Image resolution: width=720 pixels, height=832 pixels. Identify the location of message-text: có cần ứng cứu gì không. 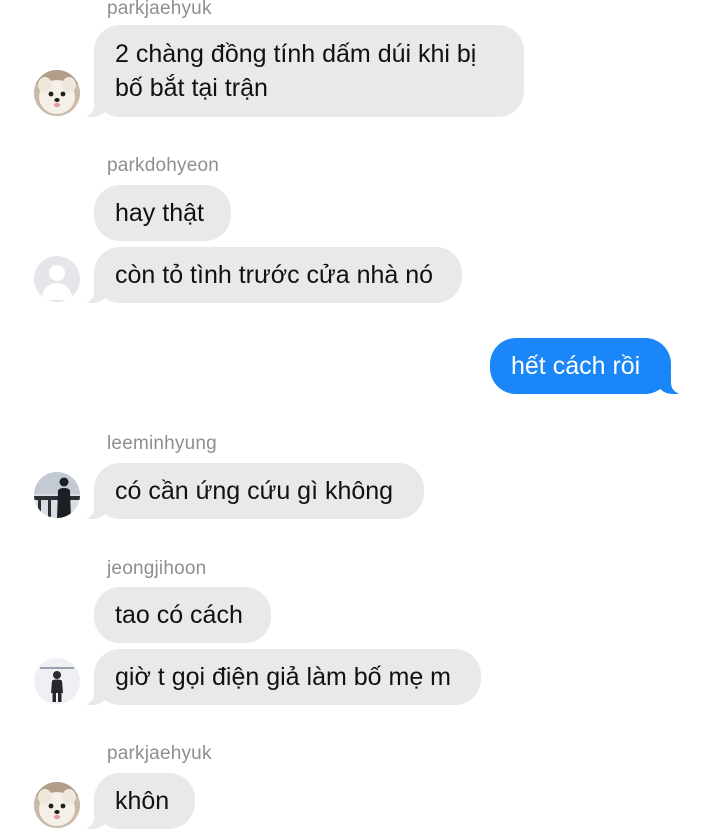
(254, 491).